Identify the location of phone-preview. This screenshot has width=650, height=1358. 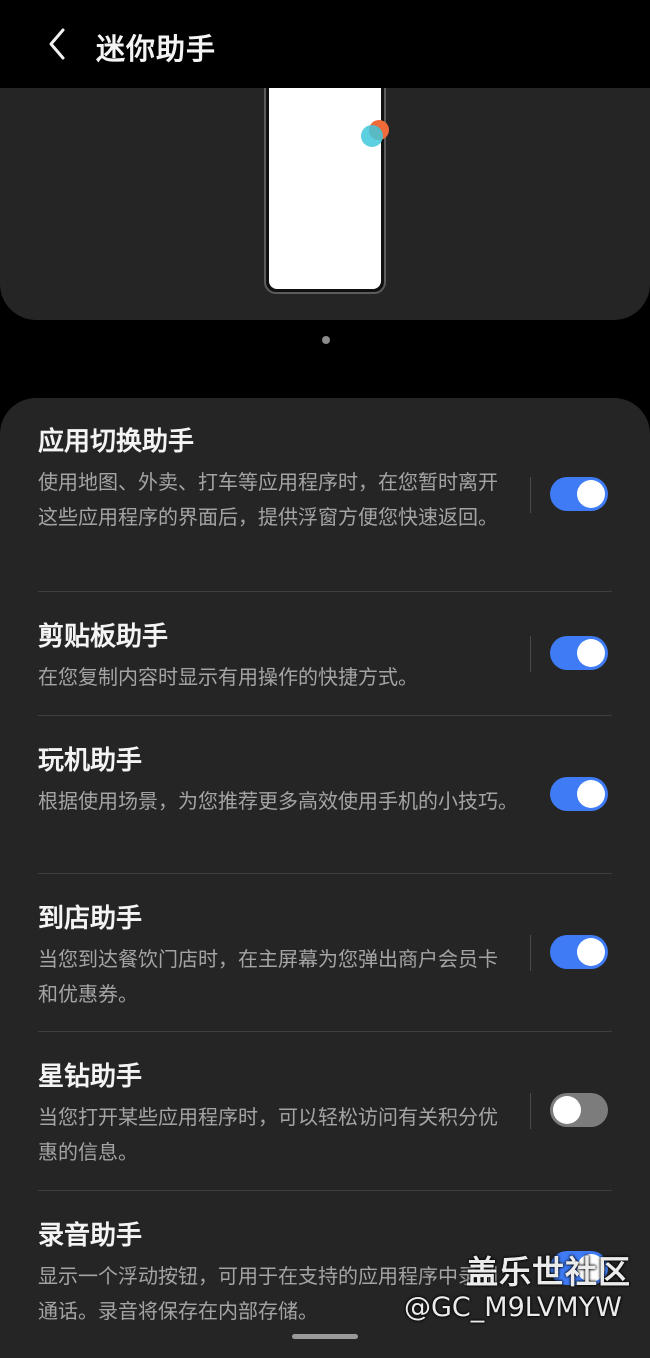
(326, 191).